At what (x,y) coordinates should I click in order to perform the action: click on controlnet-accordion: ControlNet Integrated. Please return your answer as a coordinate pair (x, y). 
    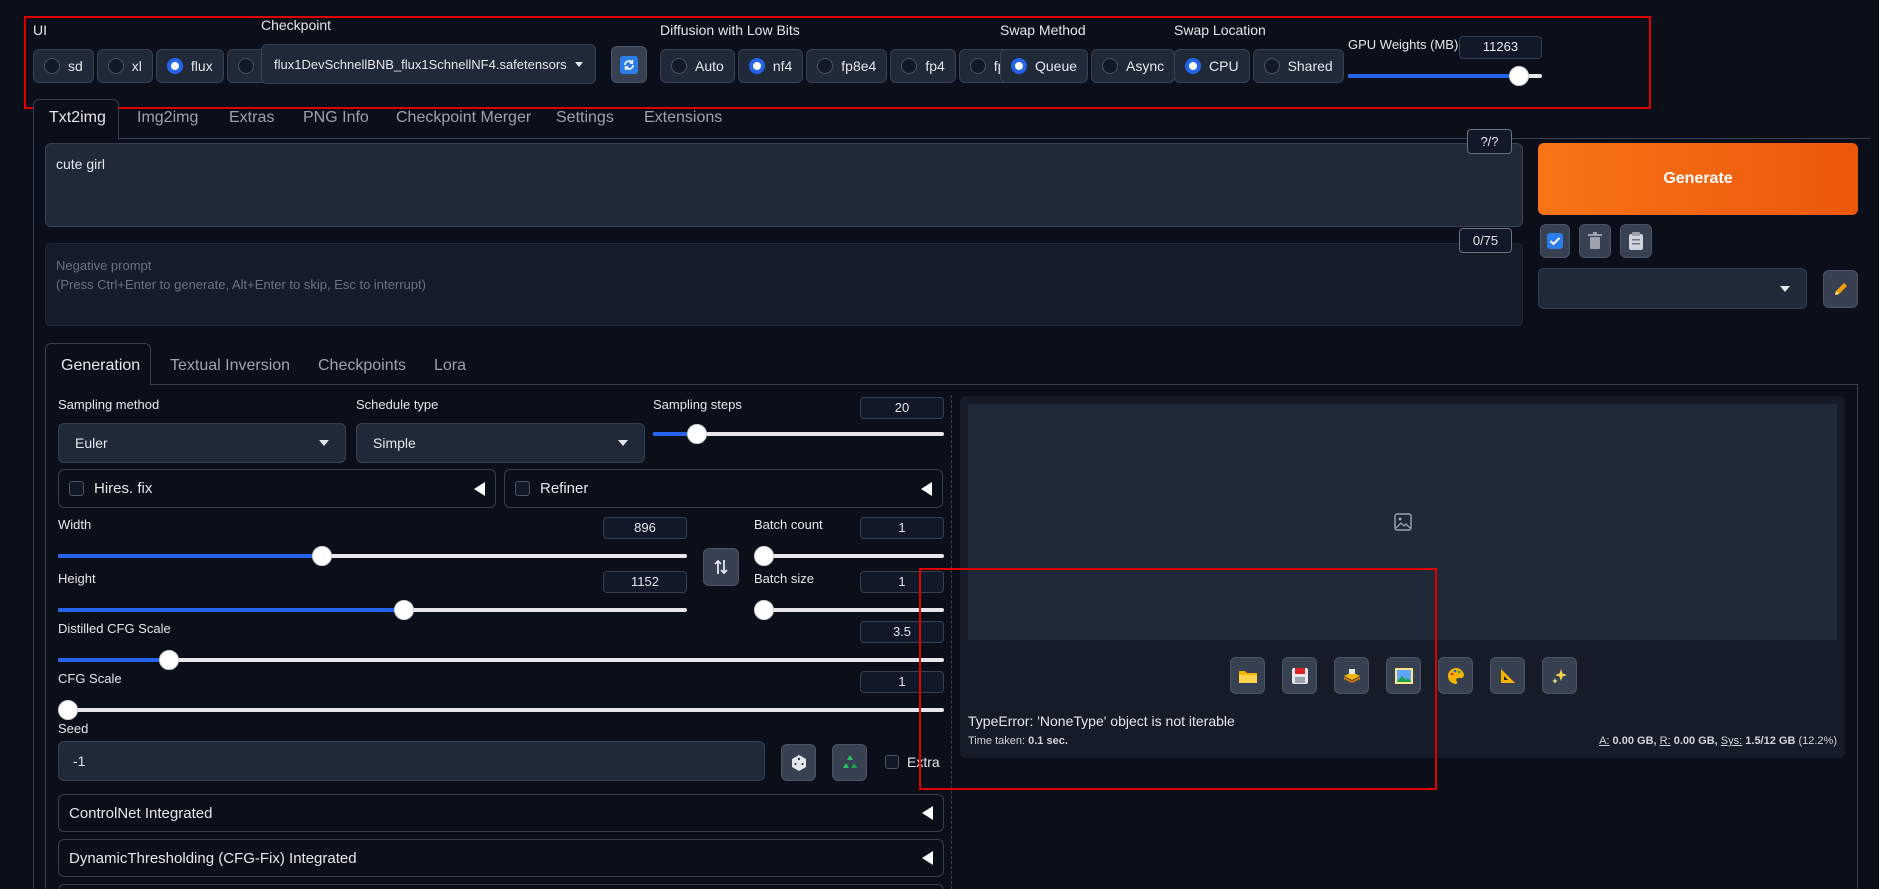
    Looking at the image, I should click on (501, 813).